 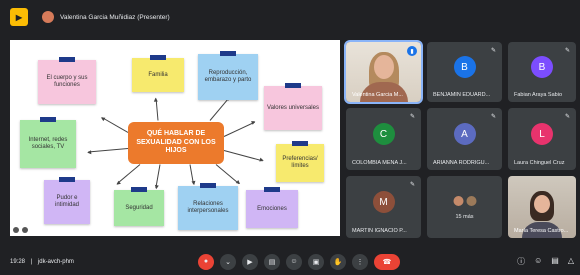 What do you see at coordinates (115, 17) in the screenshot?
I see `presenter-label: Valentina Garcia Muñidiaz (Presenter)` at bounding box center [115, 17].